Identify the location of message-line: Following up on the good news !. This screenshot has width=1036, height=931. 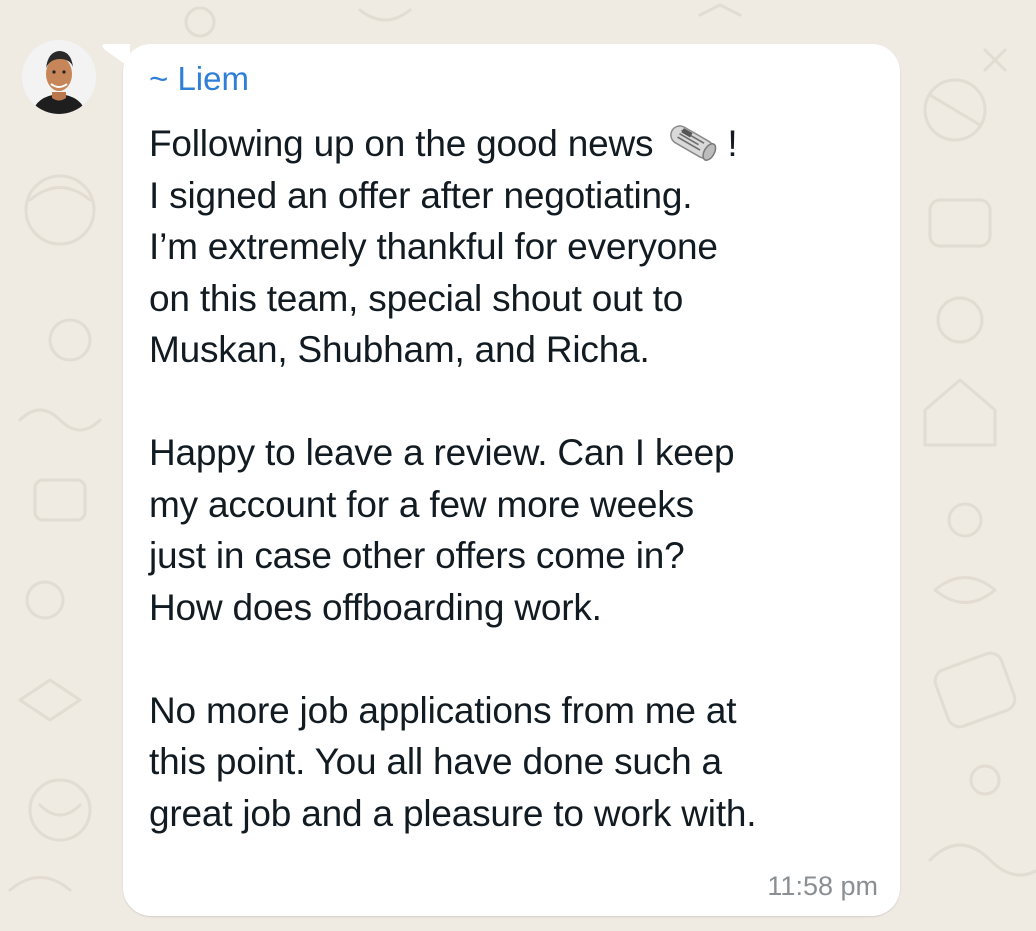
(516, 144).